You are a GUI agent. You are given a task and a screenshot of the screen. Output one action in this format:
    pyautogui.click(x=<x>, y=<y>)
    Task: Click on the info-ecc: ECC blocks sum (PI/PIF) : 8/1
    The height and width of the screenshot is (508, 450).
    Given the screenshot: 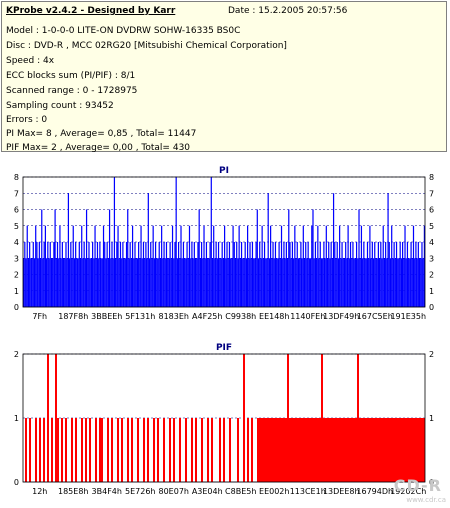 What is the action you would take?
    pyautogui.click(x=71, y=76)
    